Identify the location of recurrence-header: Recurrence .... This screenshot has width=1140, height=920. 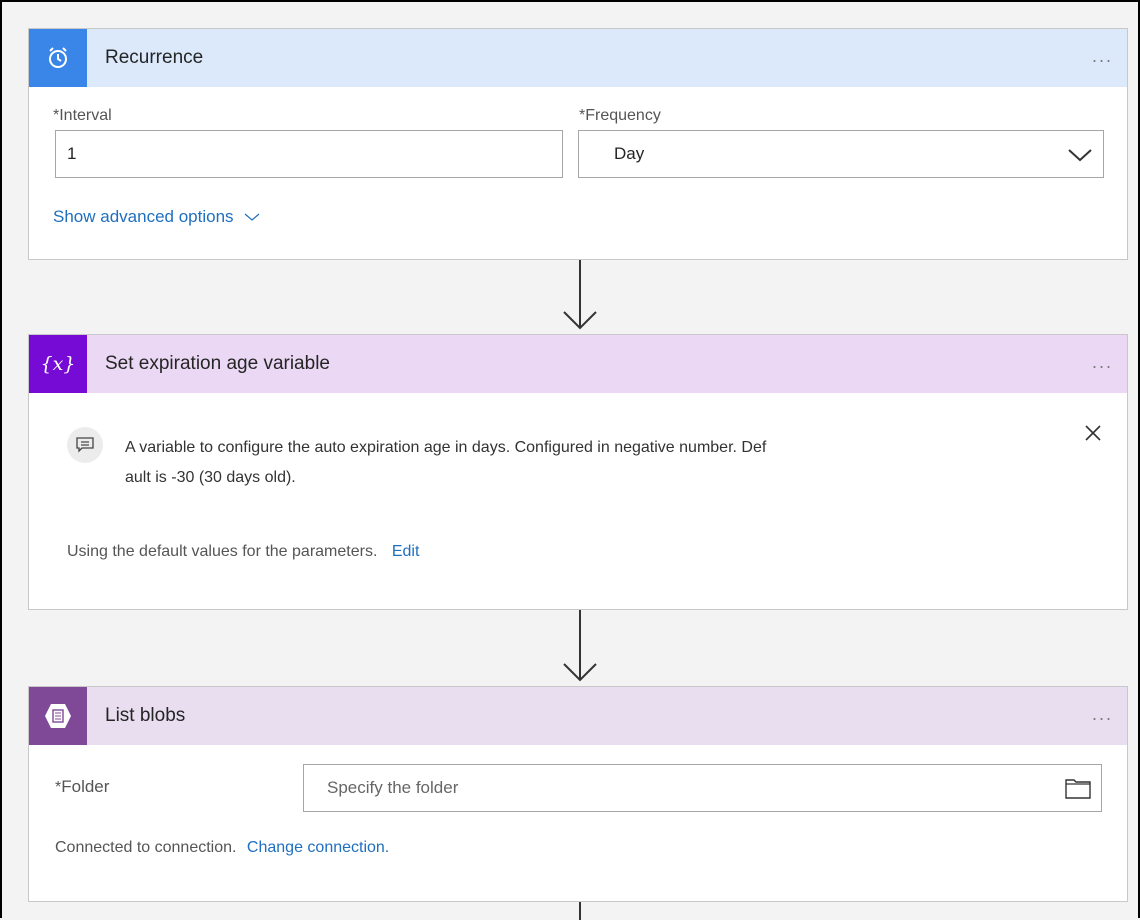
(578, 58).